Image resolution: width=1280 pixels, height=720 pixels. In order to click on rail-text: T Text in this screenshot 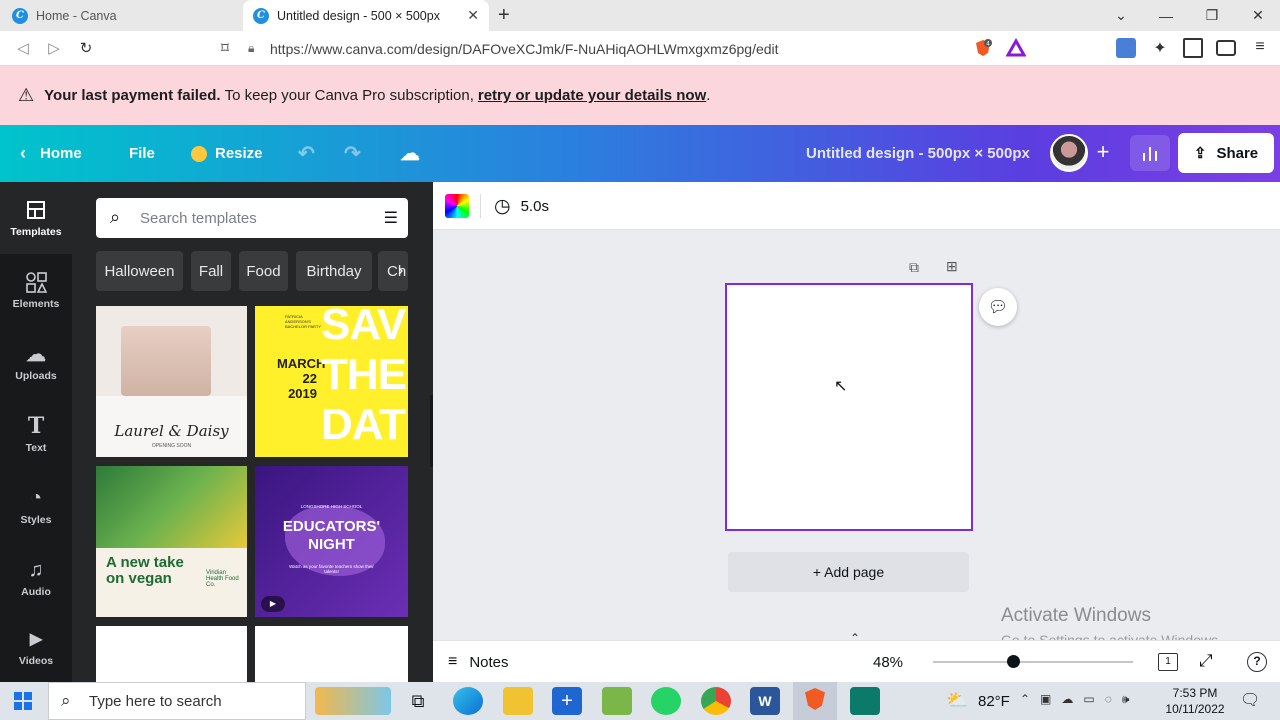, I will do `click(36, 434)`.